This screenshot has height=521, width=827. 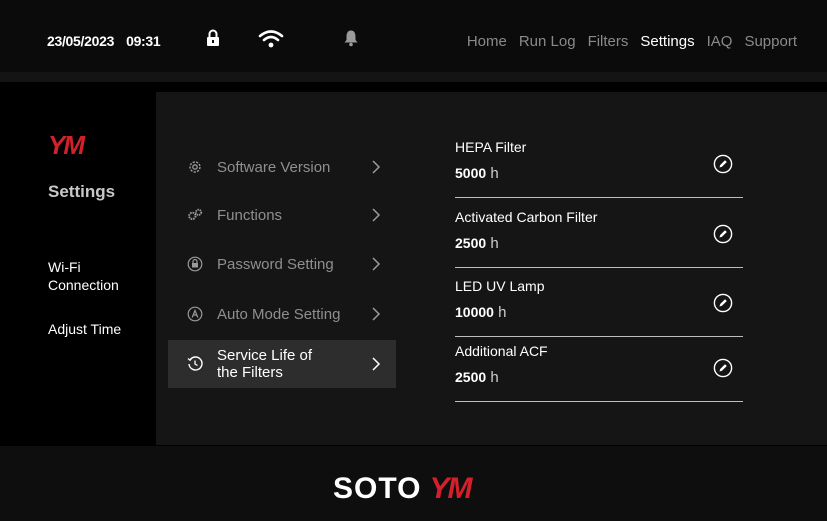 I want to click on date-text: 23/05/2023, so click(x=81, y=41).